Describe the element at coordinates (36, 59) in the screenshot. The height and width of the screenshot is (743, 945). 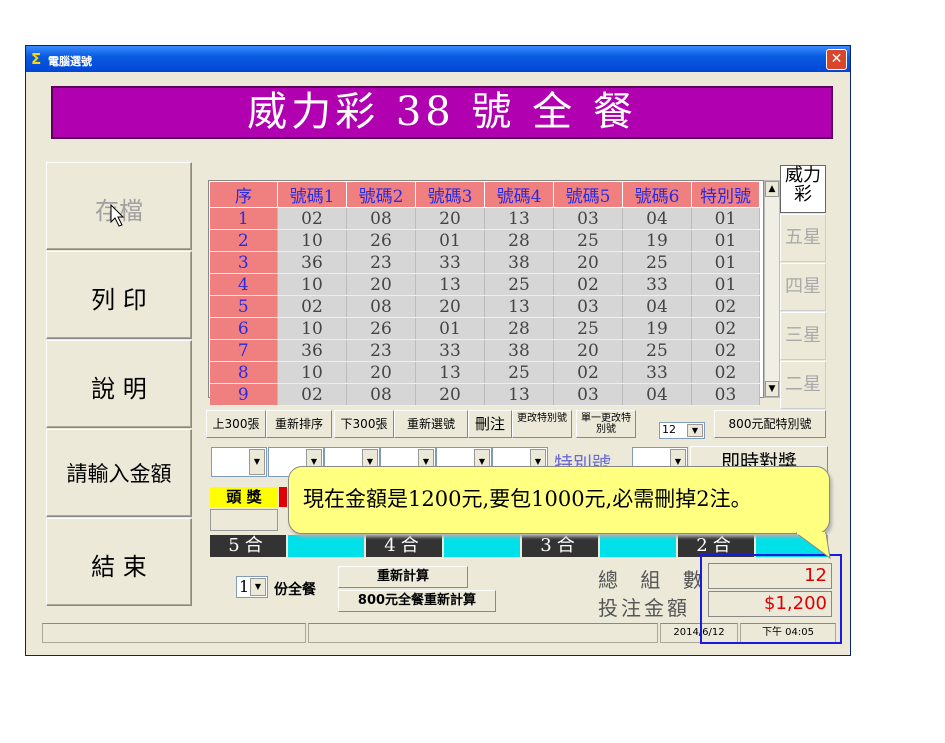
I see `app-icon: Σ` at that location.